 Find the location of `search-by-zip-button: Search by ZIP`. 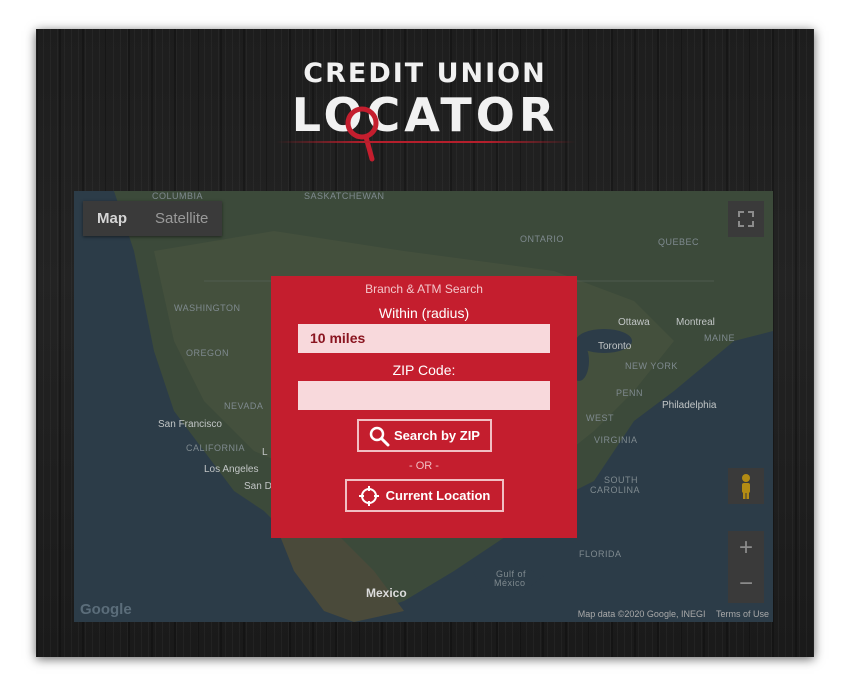

search-by-zip-button: Search by ZIP is located at coordinates (424, 435).